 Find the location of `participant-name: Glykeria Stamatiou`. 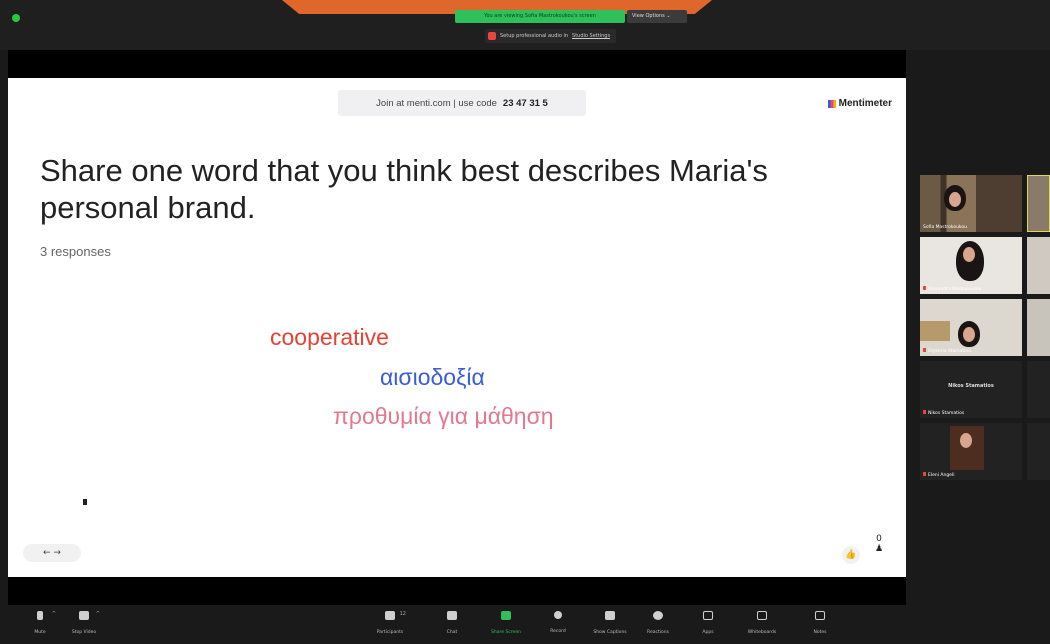

participant-name: Glykeria Stamatiou is located at coordinates (947, 351).